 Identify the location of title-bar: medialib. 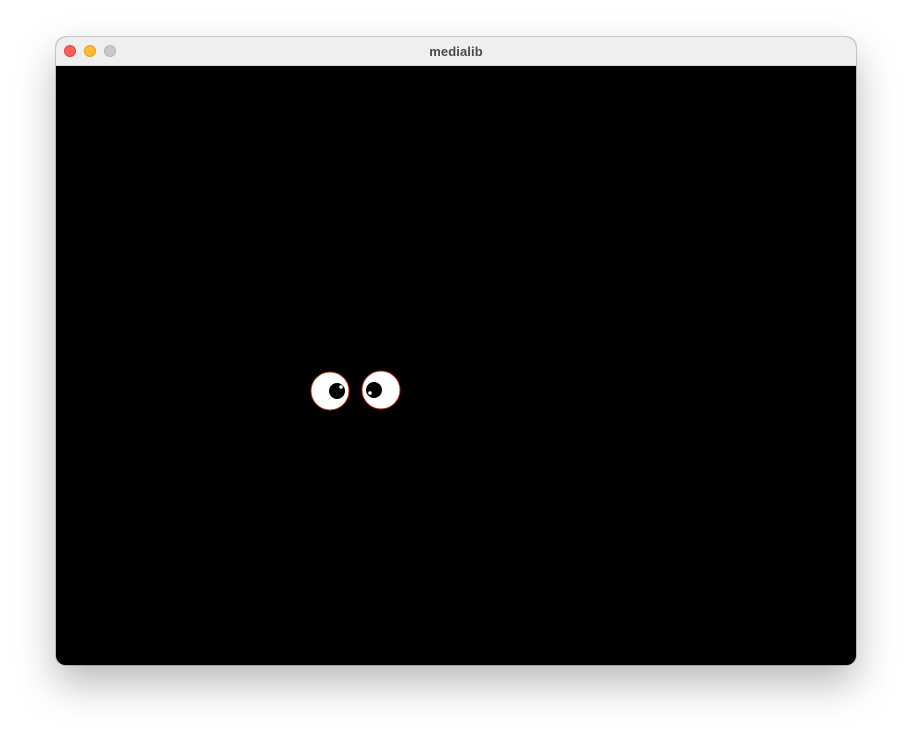
(456, 51).